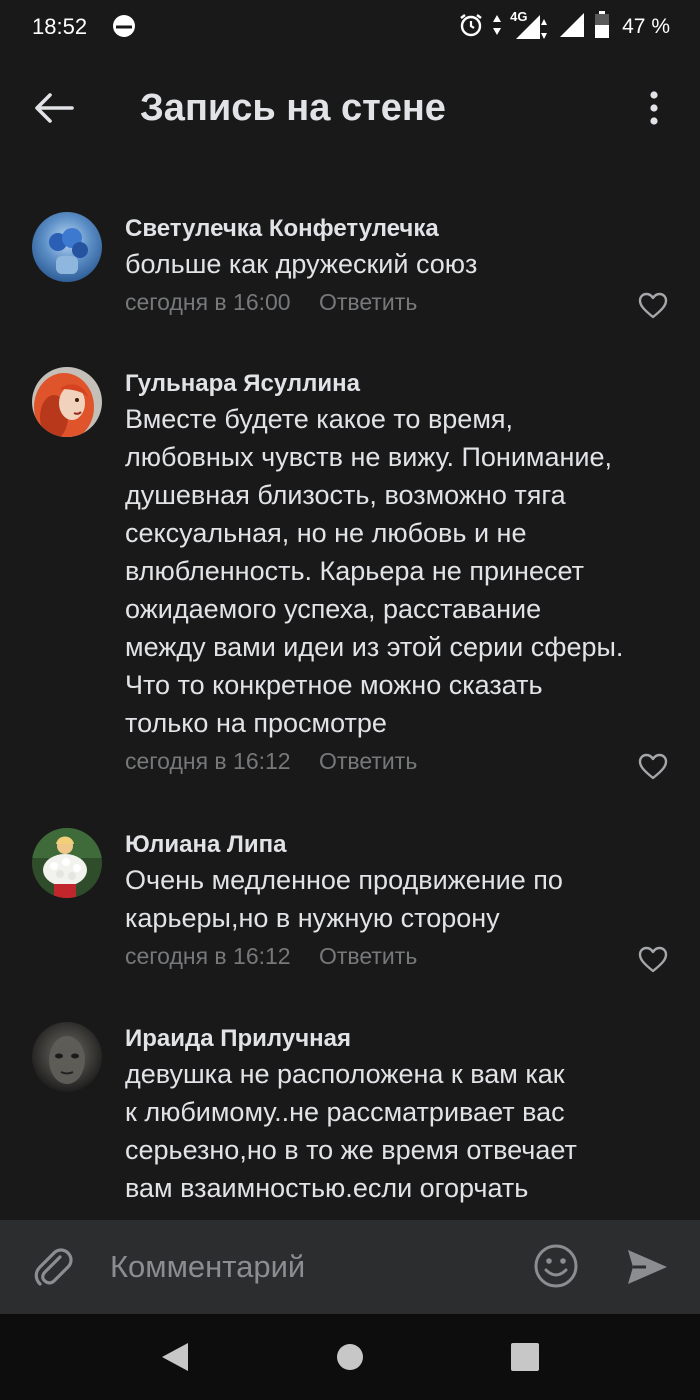 Image resolution: width=700 pixels, height=1400 pixels. What do you see at coordinates (293, 108) in the screenshot?
I see `page-title: Запись на стене` at bounding box center [293, 108].